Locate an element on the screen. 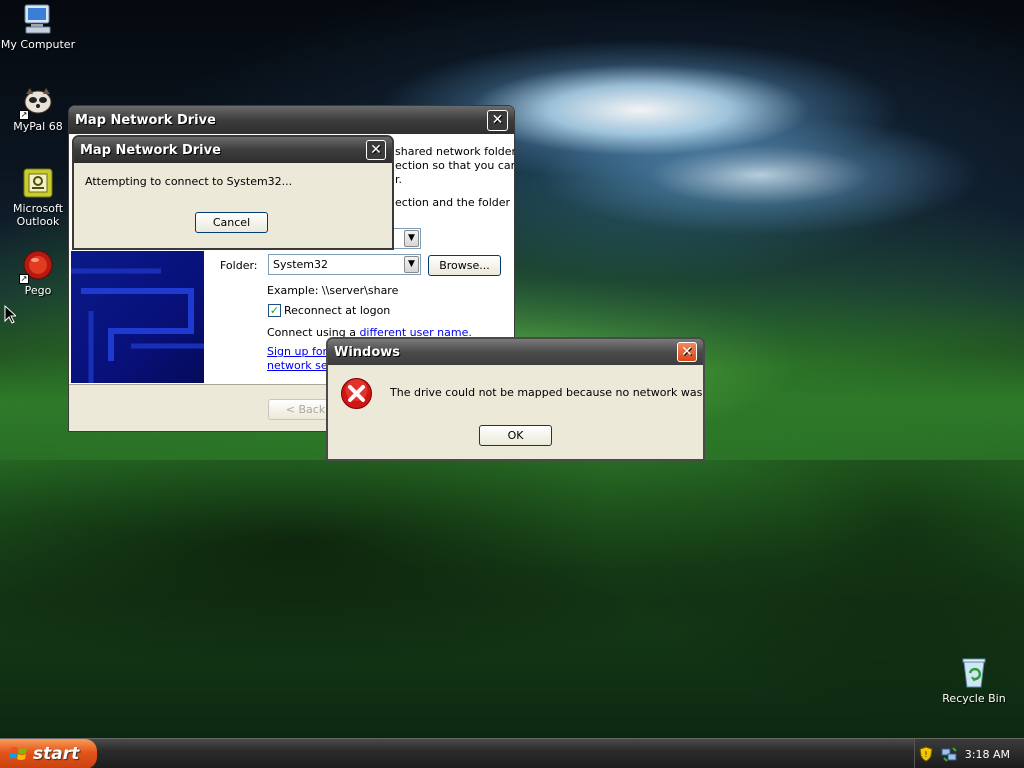 This screenshot has height=768, width=1024. window-title: Map Network Drive is located at coordinates (145, 120).